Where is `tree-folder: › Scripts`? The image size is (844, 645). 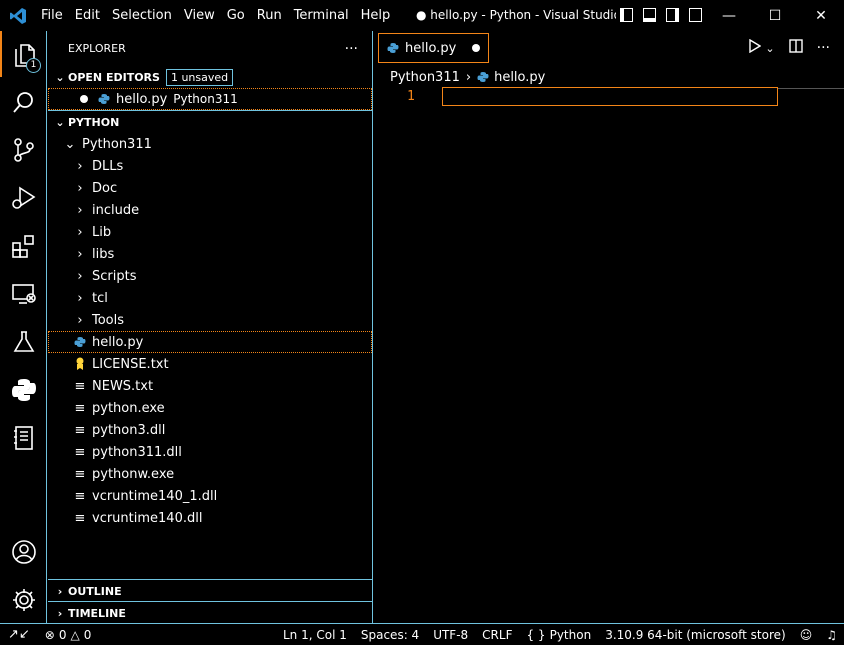 tree-folder: › Scripts is located at coordinates (210, 276).